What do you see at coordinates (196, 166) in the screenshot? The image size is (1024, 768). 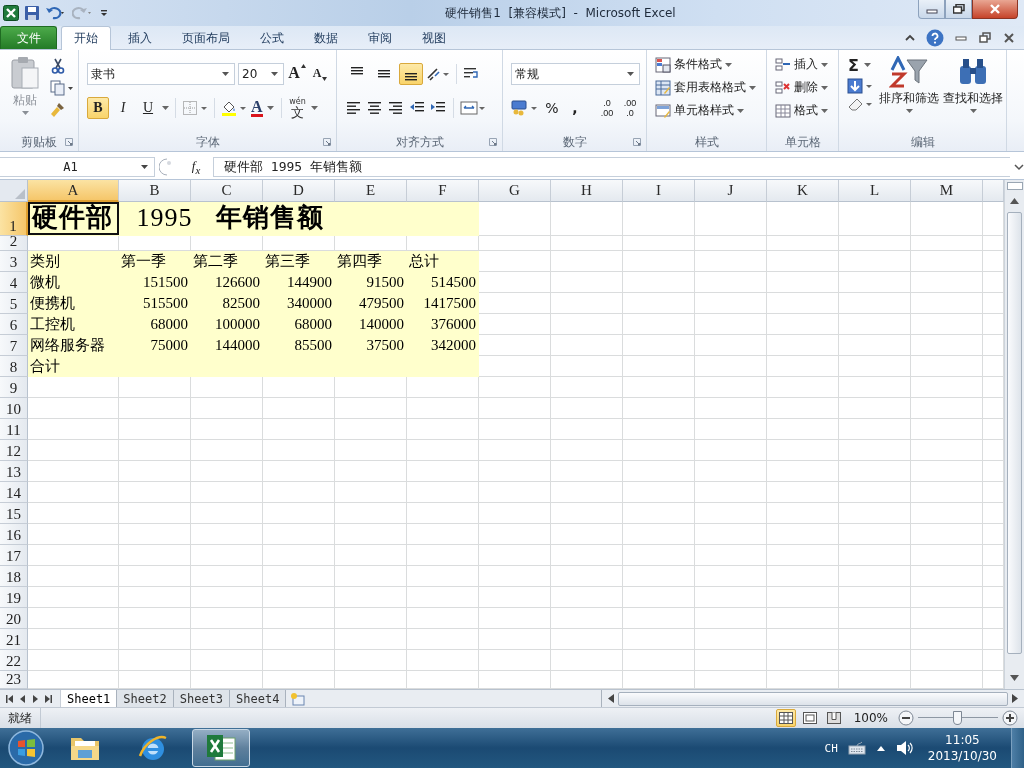 I see `insert-function-button: f$_{x}$` at bounding box center [196, 166].